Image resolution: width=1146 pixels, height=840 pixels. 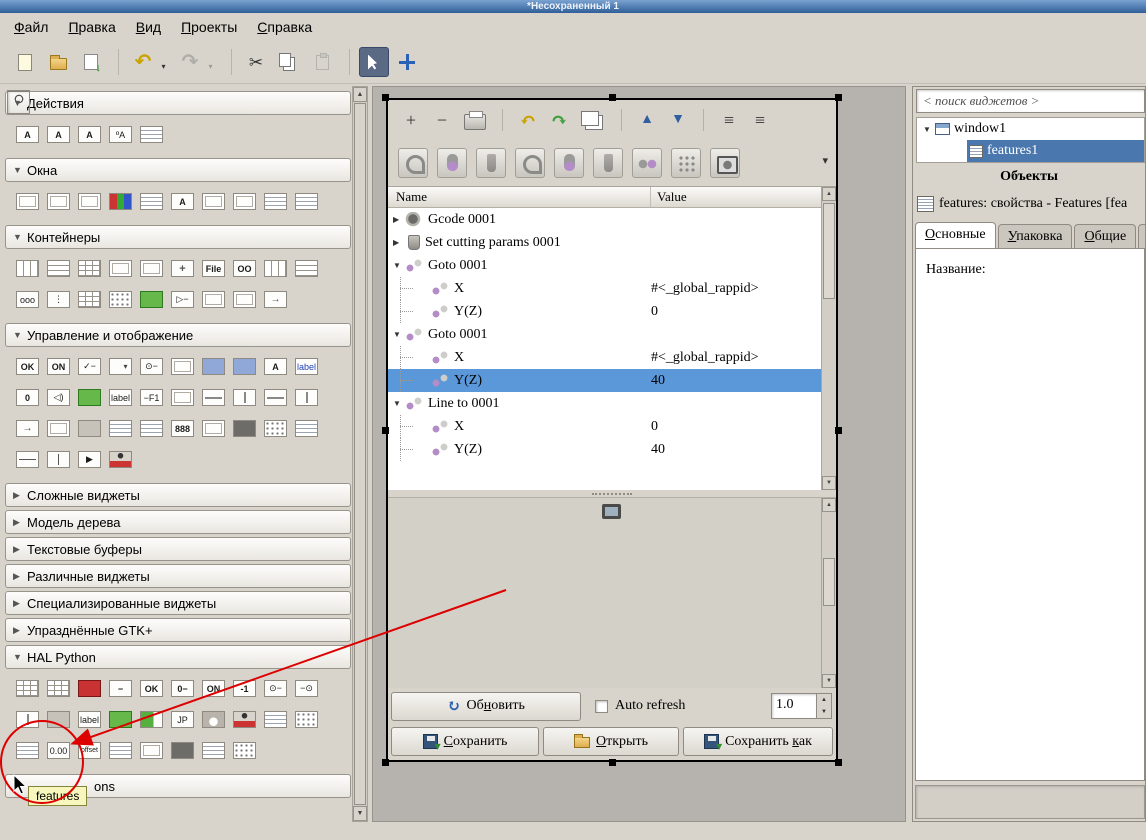 I want to click on paned-icon: OO, so click(x=244, y=268).